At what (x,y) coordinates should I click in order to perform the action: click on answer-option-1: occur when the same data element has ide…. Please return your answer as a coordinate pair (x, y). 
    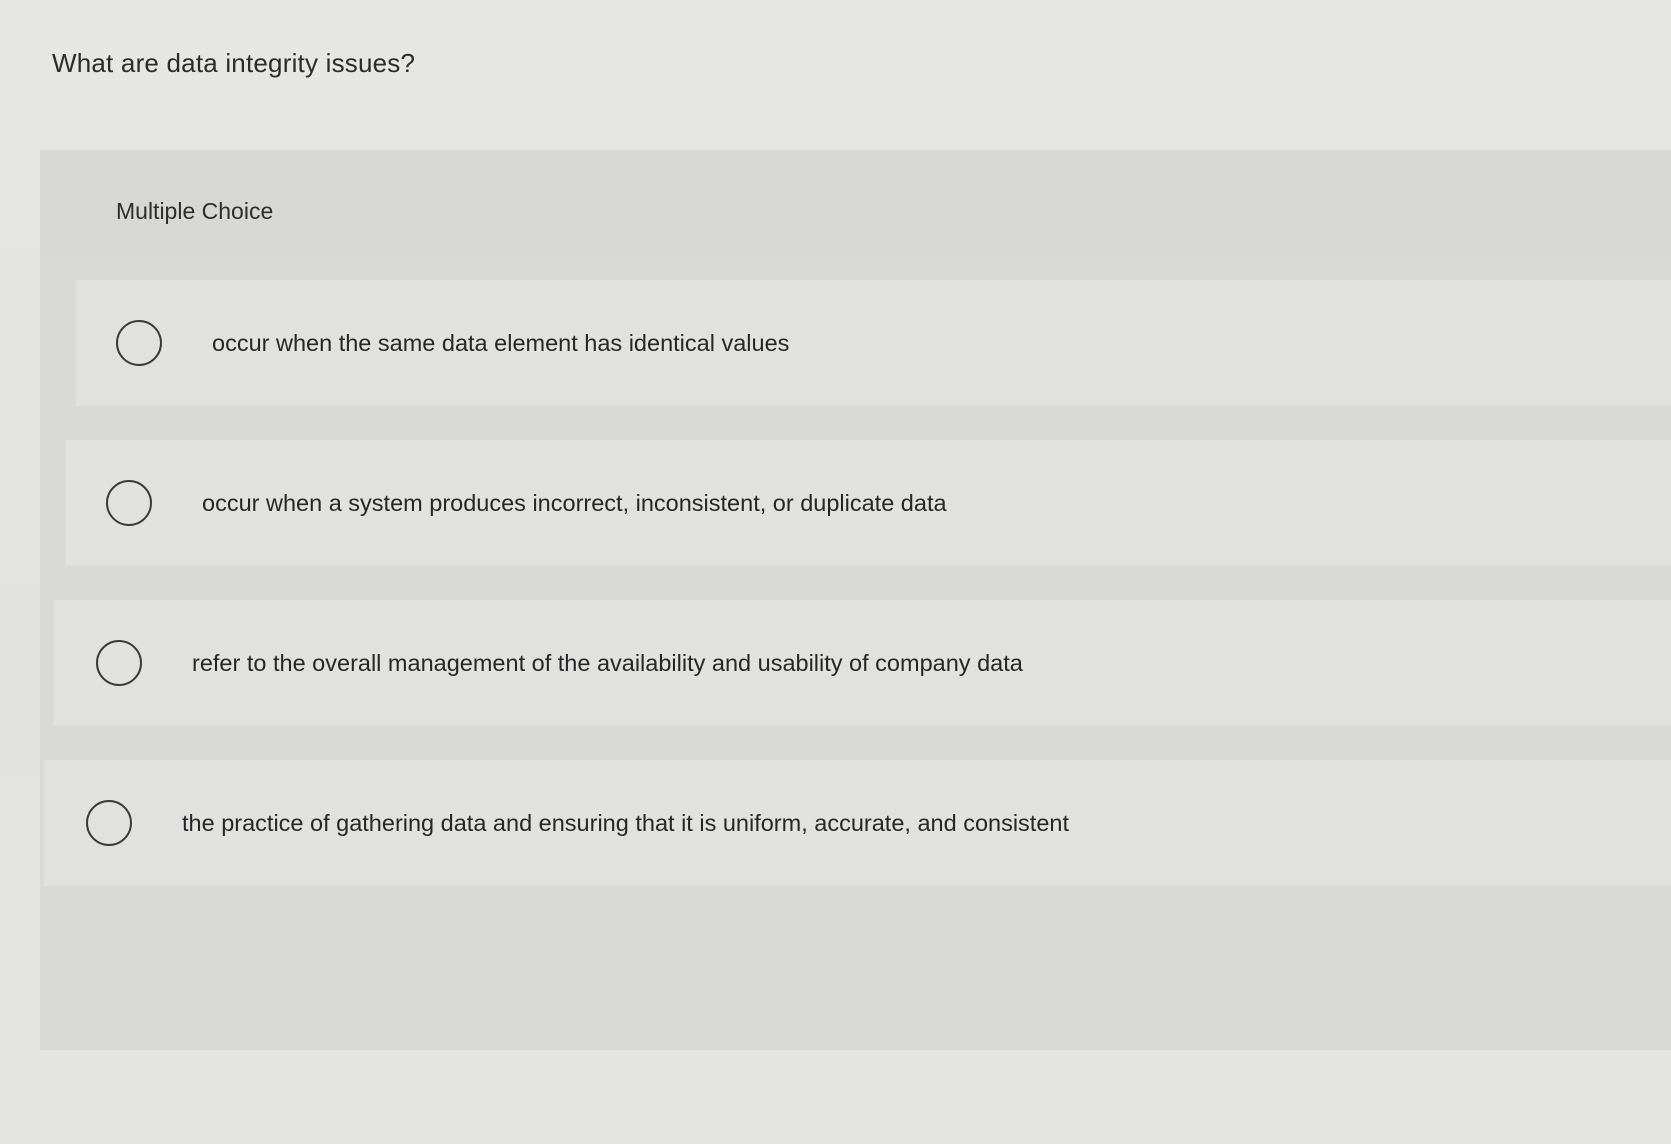
    Looking at the image, I should click on (873, 343).